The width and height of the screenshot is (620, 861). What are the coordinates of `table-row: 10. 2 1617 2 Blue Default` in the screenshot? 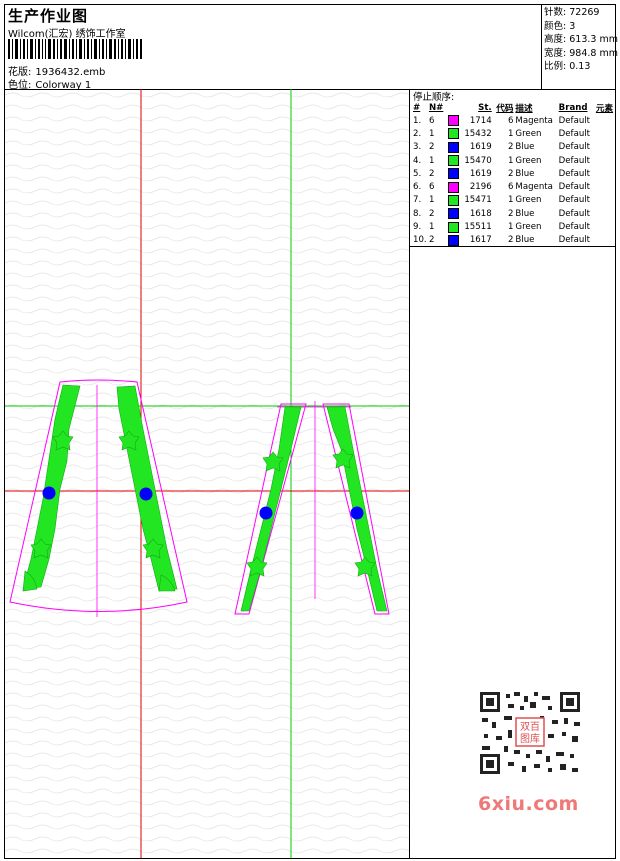 It's located at (513, 240).